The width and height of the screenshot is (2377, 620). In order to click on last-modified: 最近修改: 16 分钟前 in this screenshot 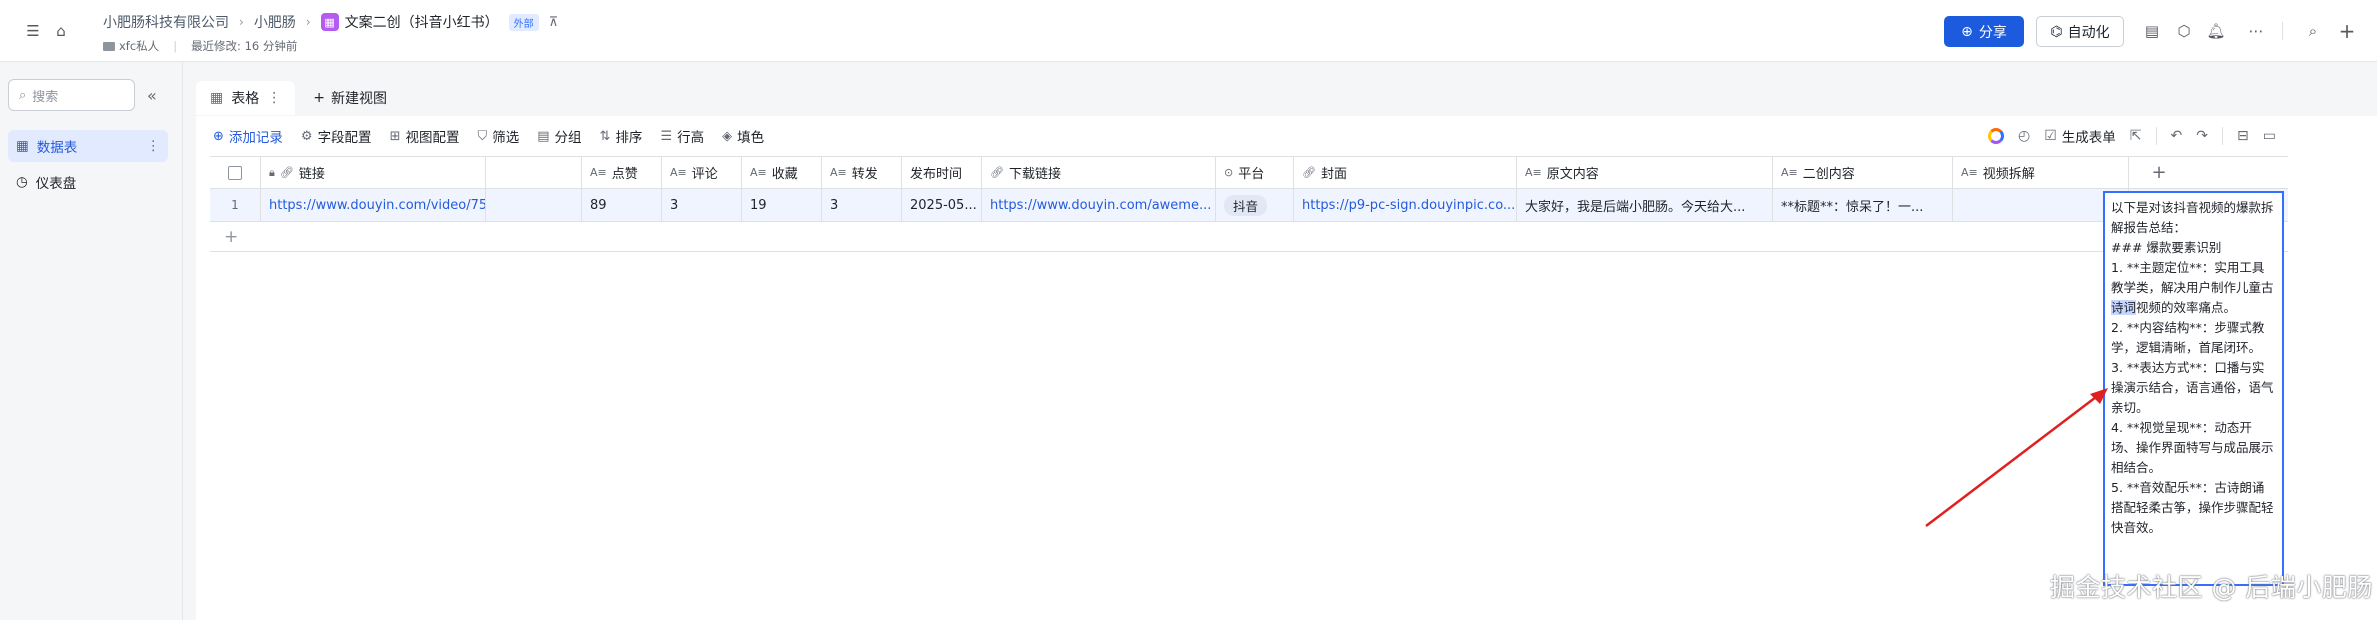, I will do `click(244, 46)`.